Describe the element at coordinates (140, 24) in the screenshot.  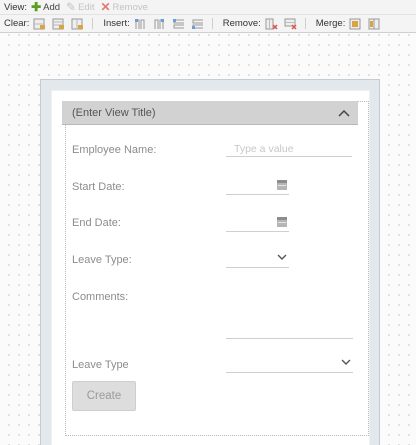
I see `insert-column-left-icon` at that location.